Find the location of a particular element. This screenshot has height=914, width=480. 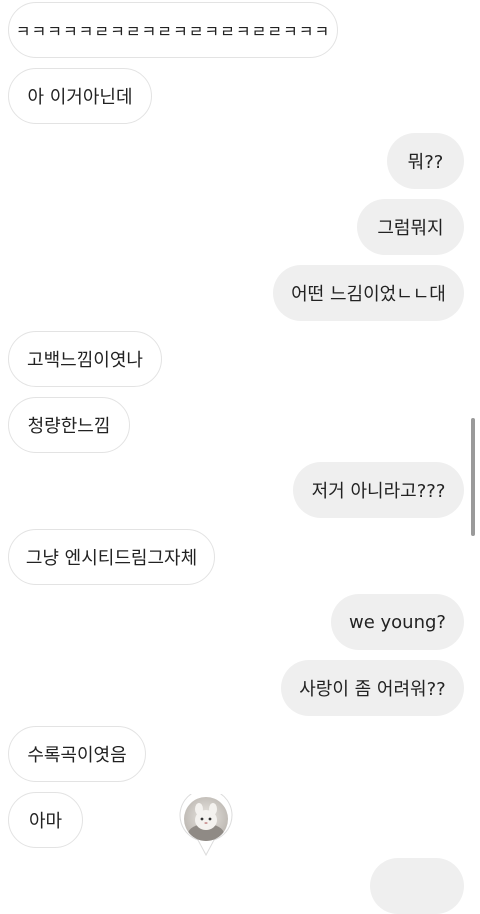

message-received: 수록곡이엿음 is located at coordinates (77, 754).